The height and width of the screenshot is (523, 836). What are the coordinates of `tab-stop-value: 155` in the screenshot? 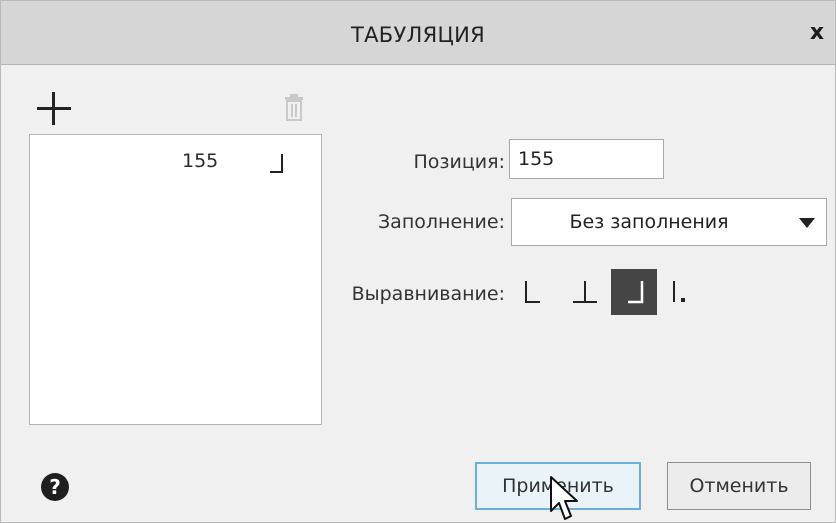 It's located at (200, 161).